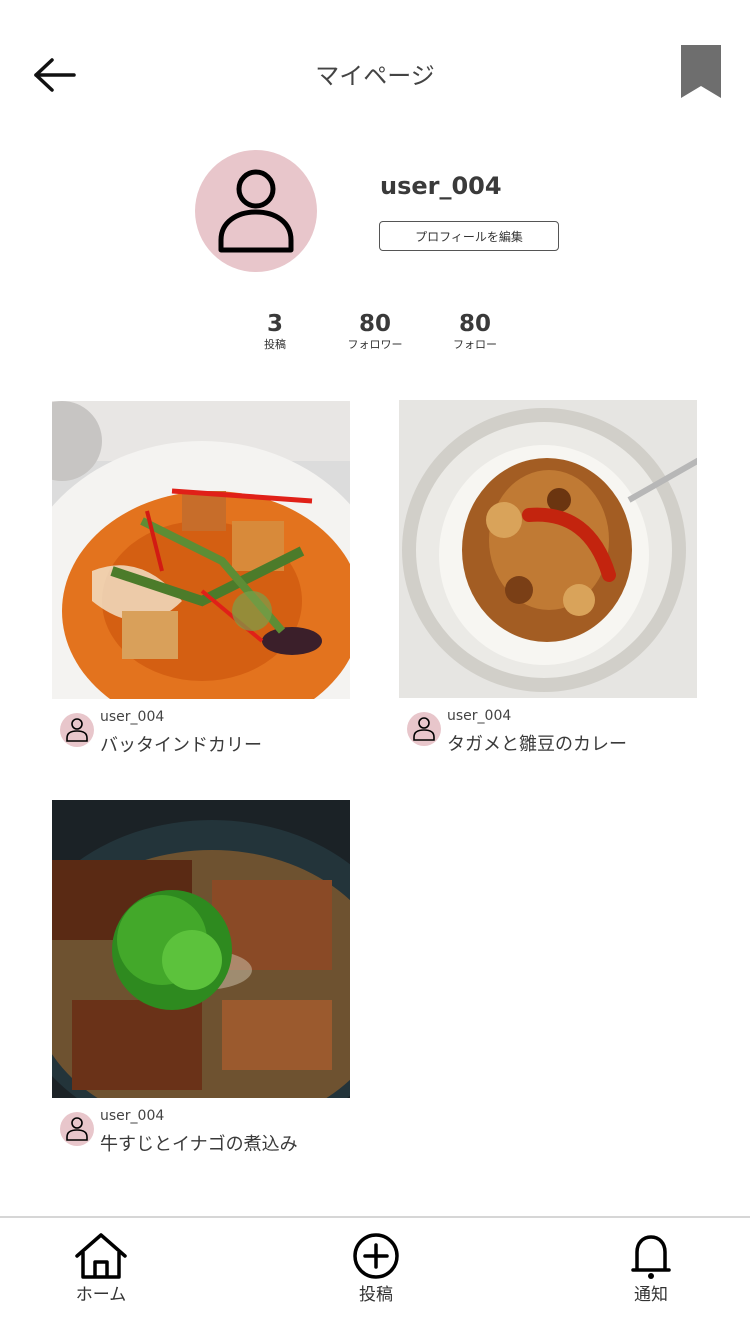 The height and width of the screenshot is (1334, 750). I want to click on post-title: 牛すじとイナゴの煮込み, so click(199, 1143).